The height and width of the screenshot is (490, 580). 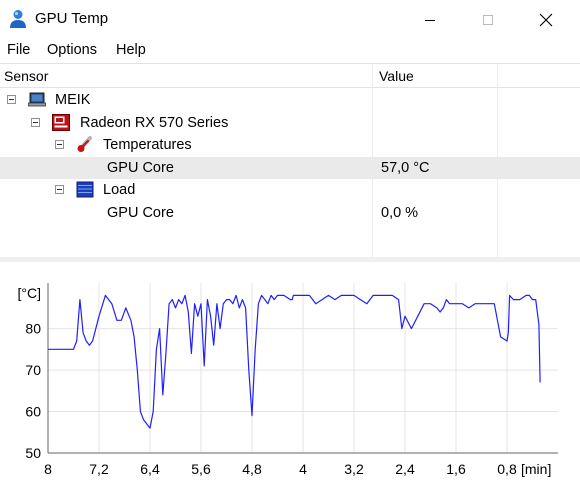 I want to click on x-tick-label: 4, so click(x=303, y=469).